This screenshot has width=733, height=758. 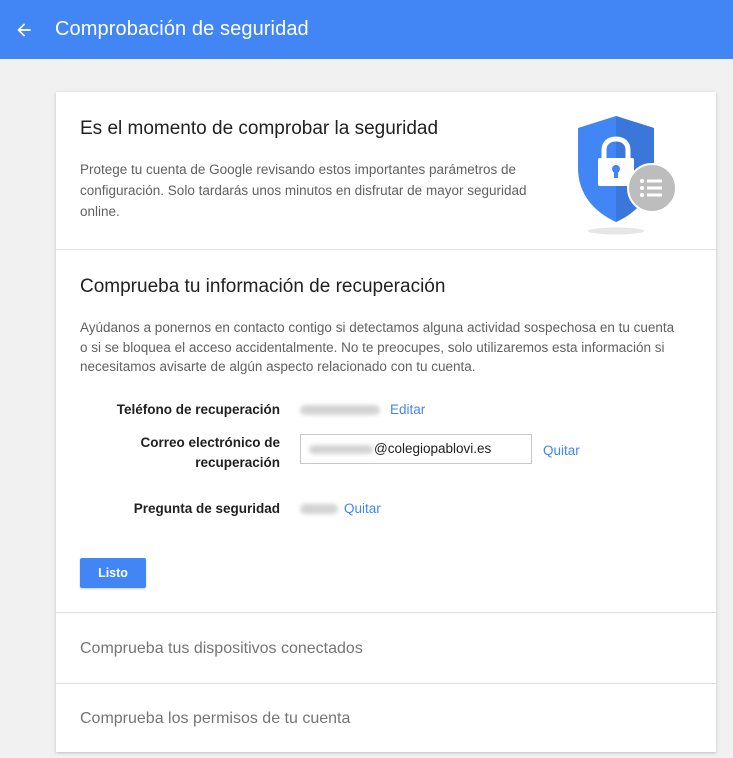 I want to click on app-bar: Comprobación de seguridad, so click(x=366, y=29).